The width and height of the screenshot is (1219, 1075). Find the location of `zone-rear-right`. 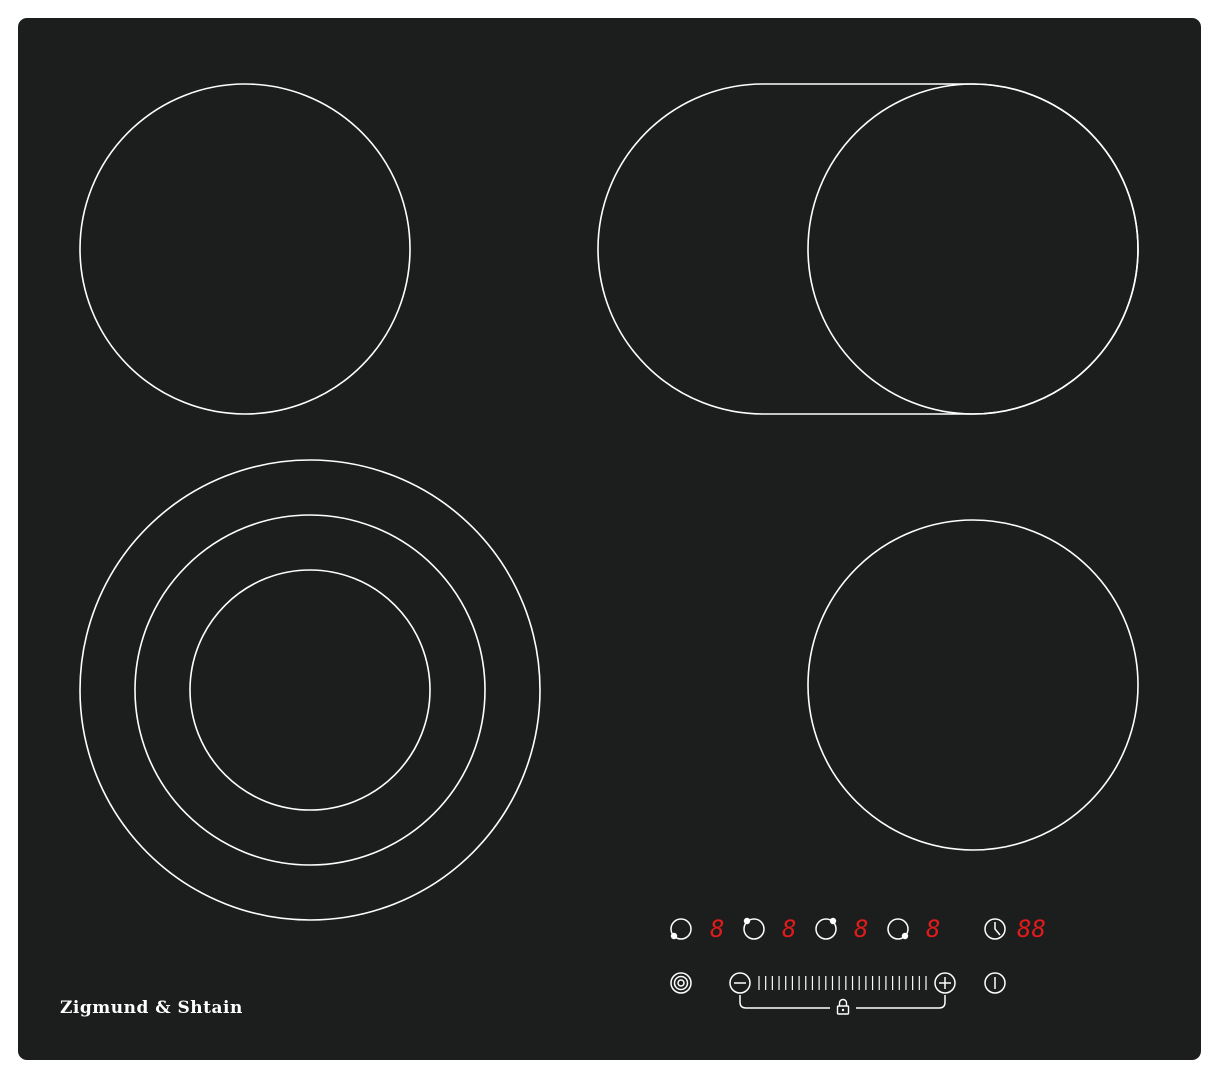

zone-rear-right is located at coordinates (973, 249).